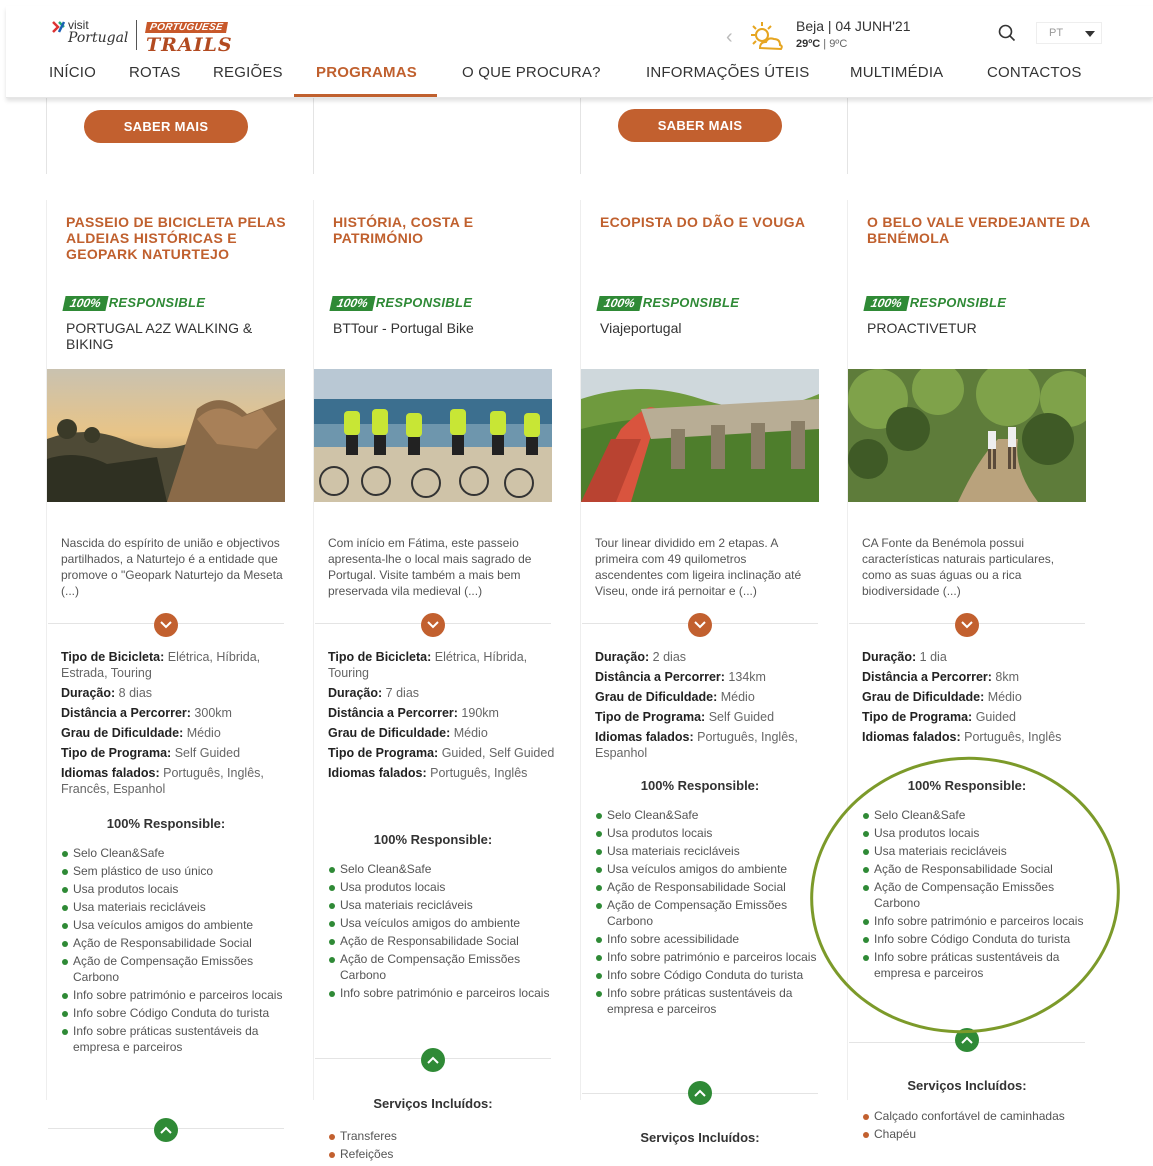  What do you see at coordinates (366, 72) in the screenshot?
I see `nav-programas: PROGRAMAS` at bounding box center [366, 72].